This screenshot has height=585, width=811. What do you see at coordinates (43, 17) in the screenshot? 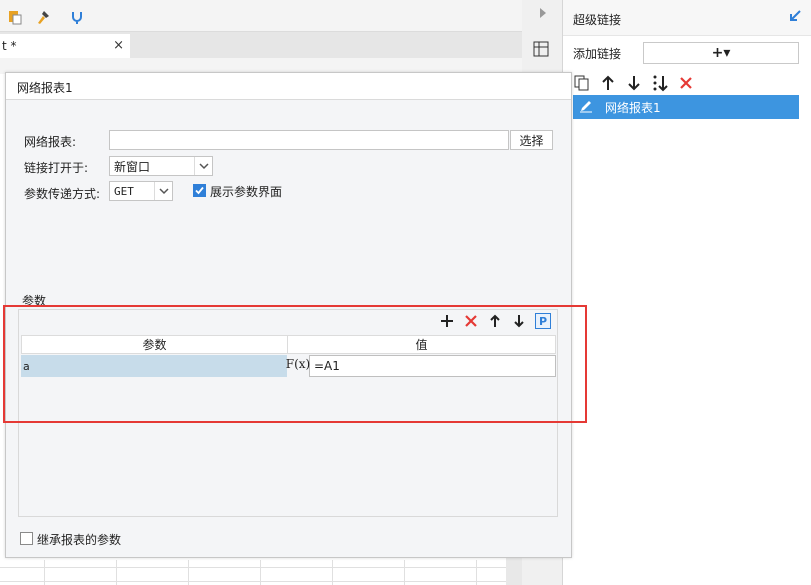
I see `format-brush-icon` at bounding box center [43, 17].